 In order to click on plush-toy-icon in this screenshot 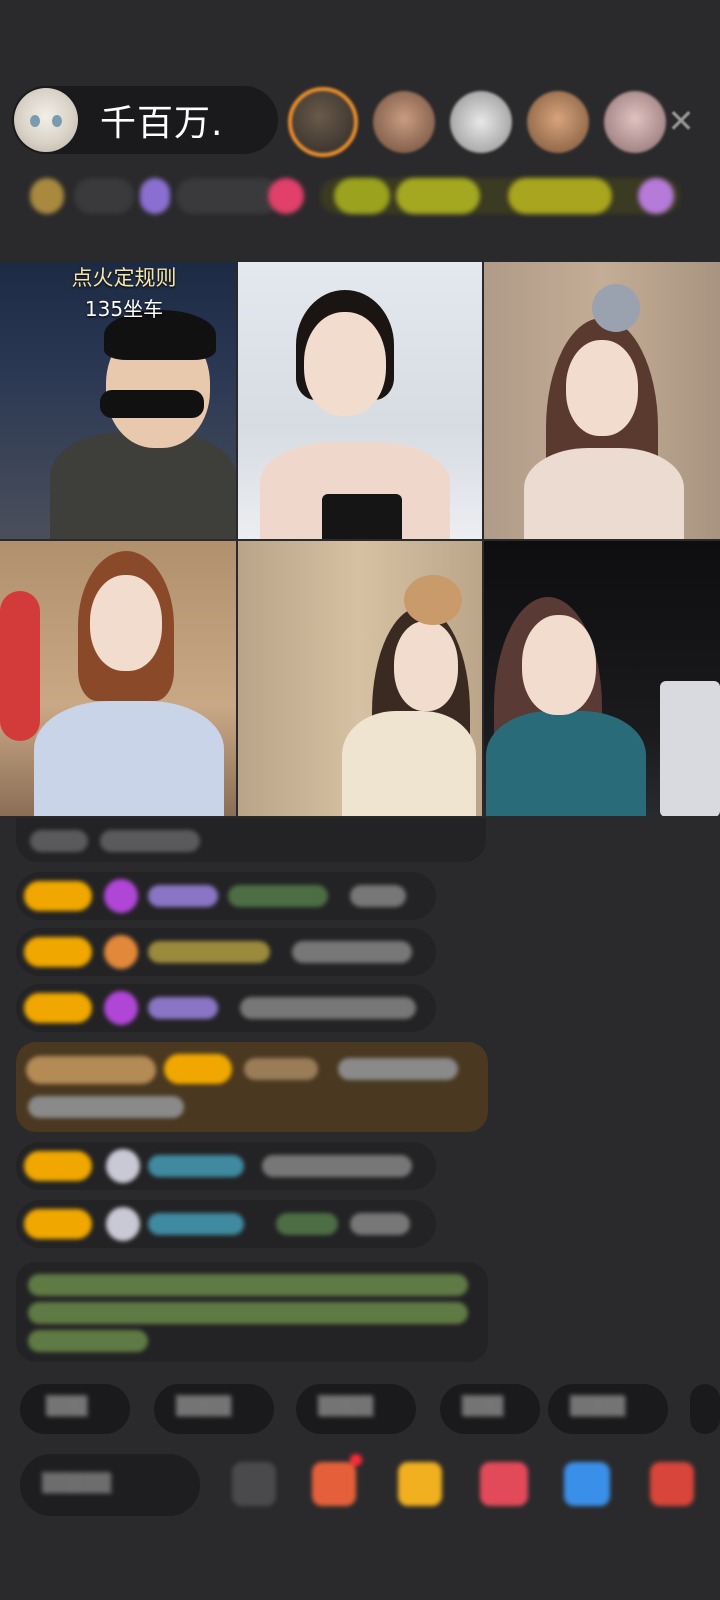, I will do `click(20, 666)`.